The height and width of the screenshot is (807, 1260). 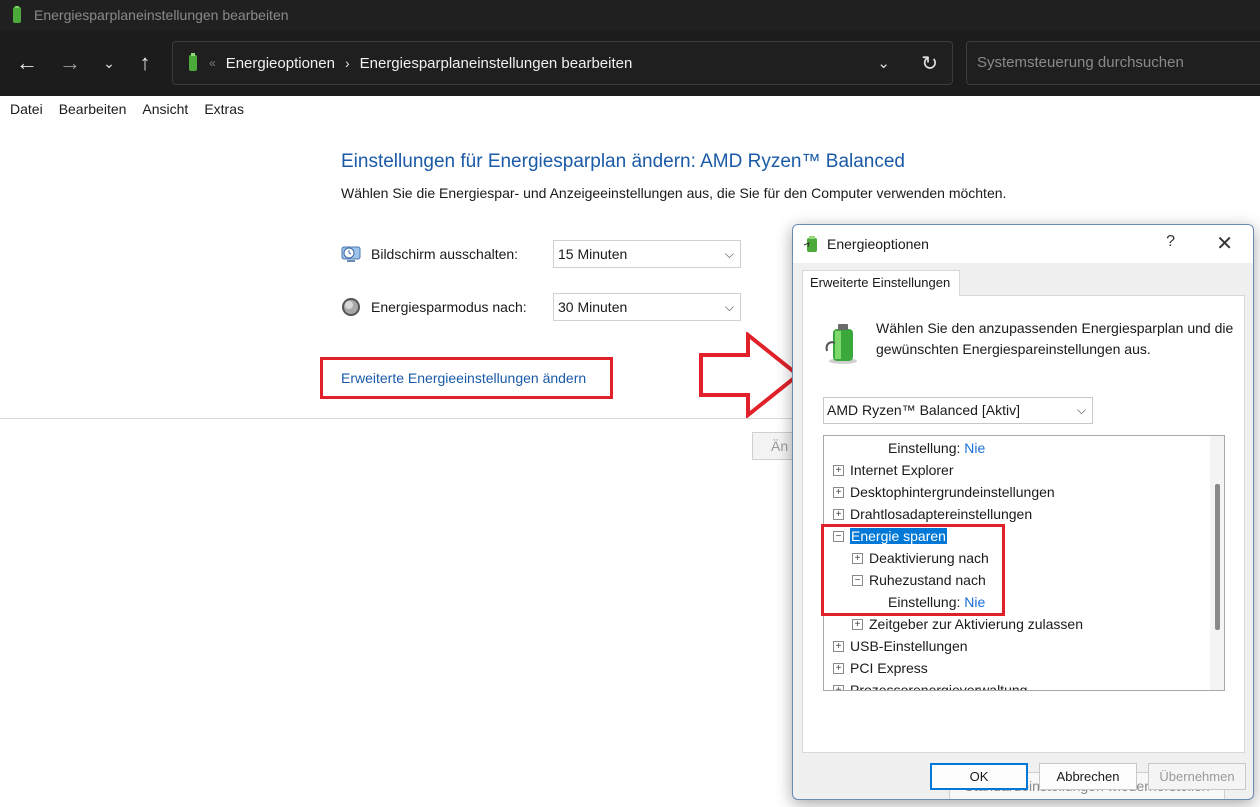 I want to click on display-off-label: Bildschirm ausschalten:, so click(x=445, y=254).